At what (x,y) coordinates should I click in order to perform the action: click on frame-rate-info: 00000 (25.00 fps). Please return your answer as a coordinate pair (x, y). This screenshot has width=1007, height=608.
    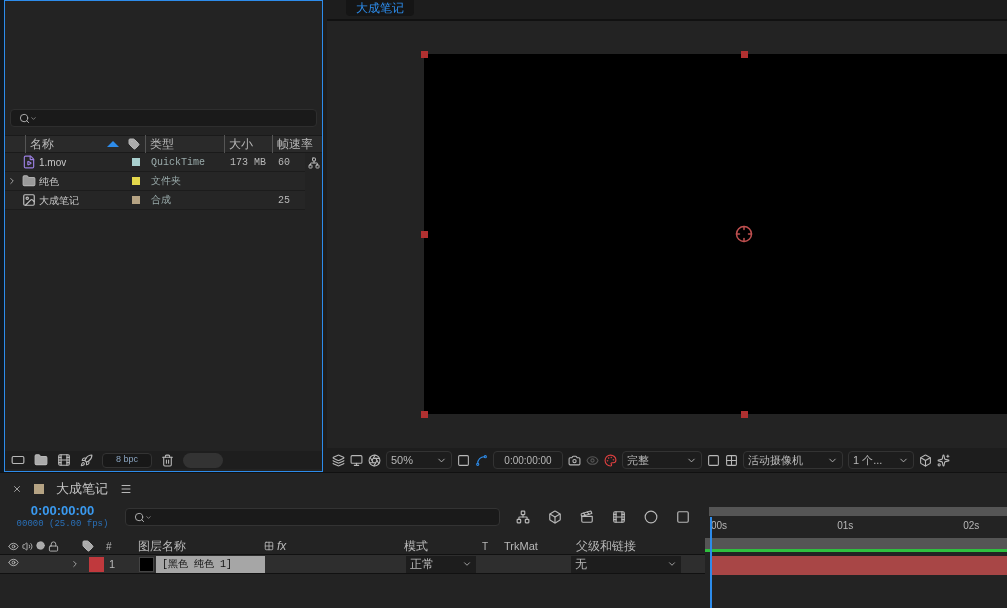
    Looking at the image, I should click on (62, 524).